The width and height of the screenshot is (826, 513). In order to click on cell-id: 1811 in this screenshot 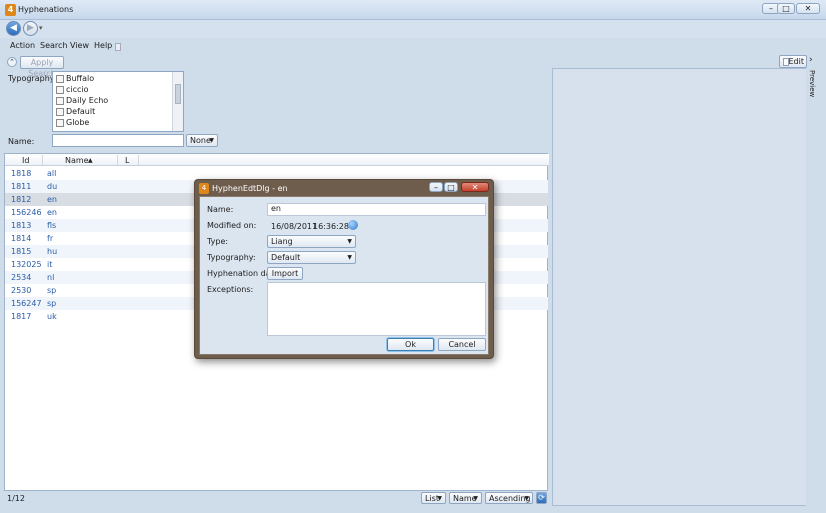, I will do `click(21, 186)`.